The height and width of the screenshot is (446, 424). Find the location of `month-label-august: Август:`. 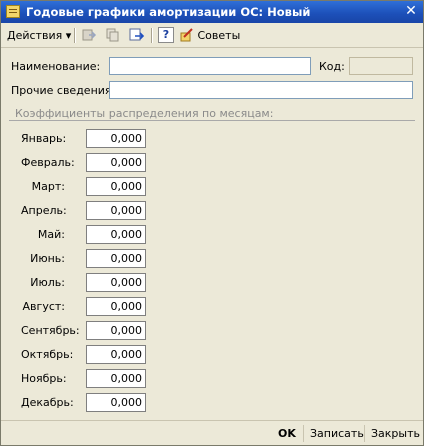

month-label-august: Август: is located at coordinates (43, 306).